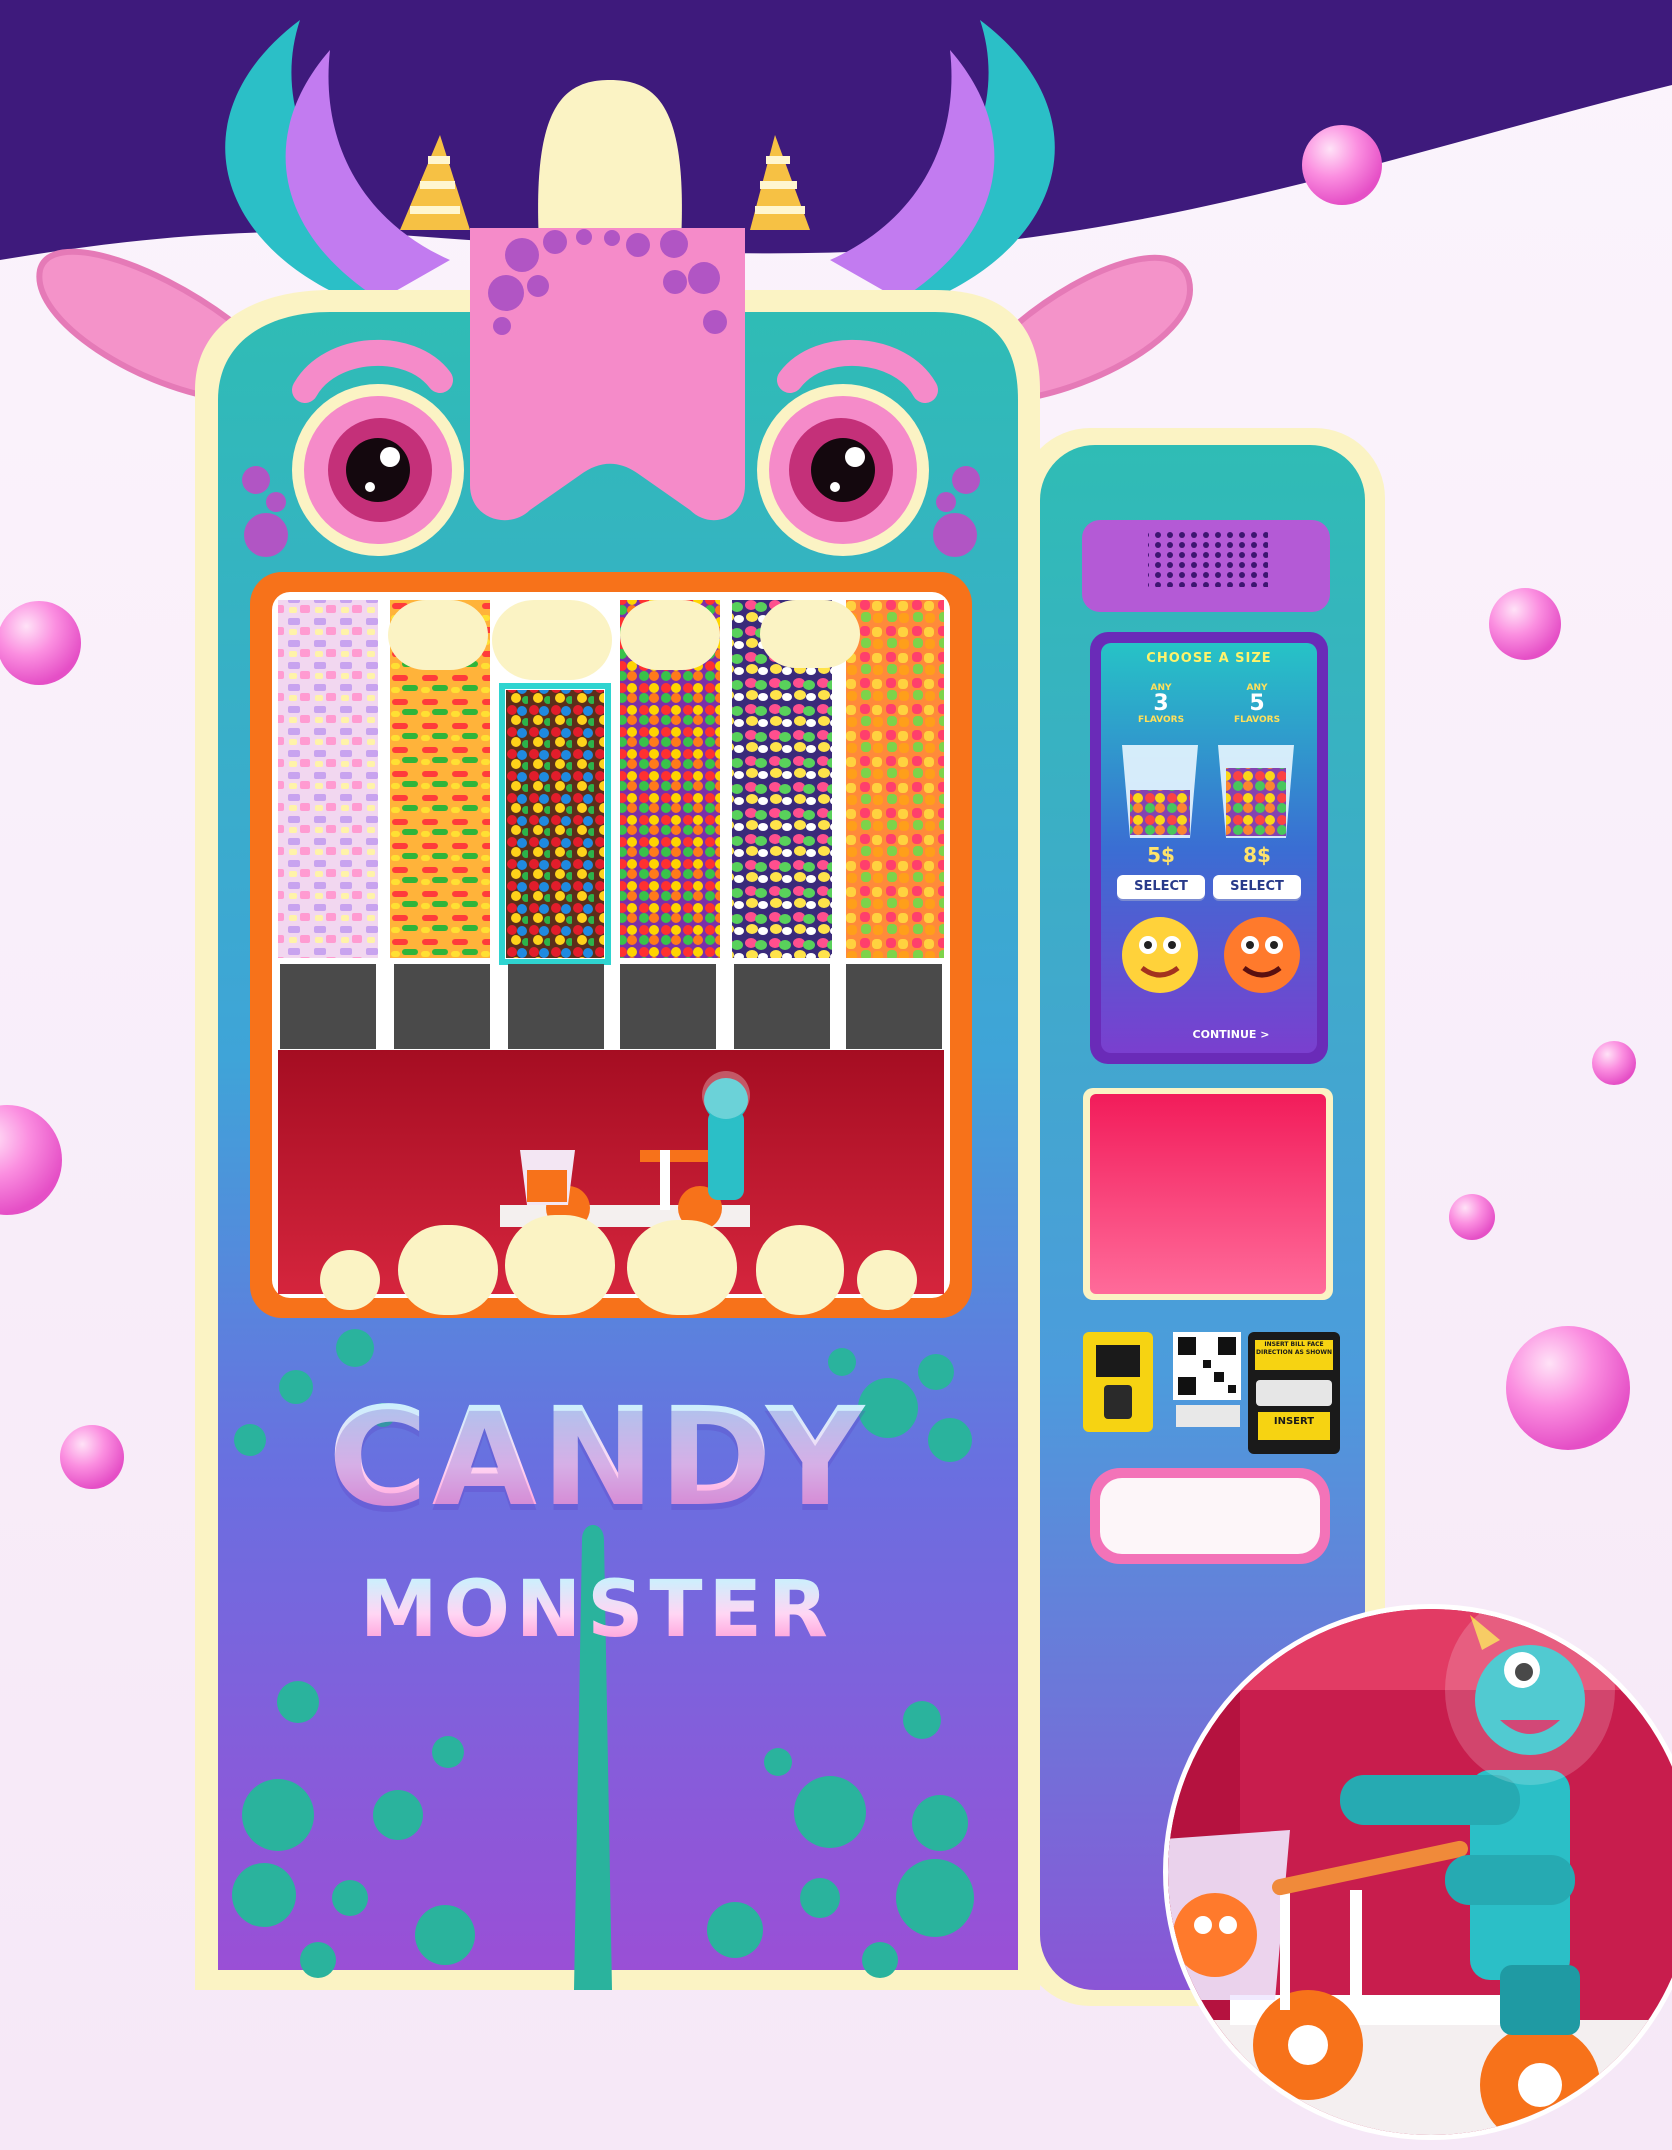 The image size is (1672, 2150). I want to click on option-count: 3, so click(1161, 703).